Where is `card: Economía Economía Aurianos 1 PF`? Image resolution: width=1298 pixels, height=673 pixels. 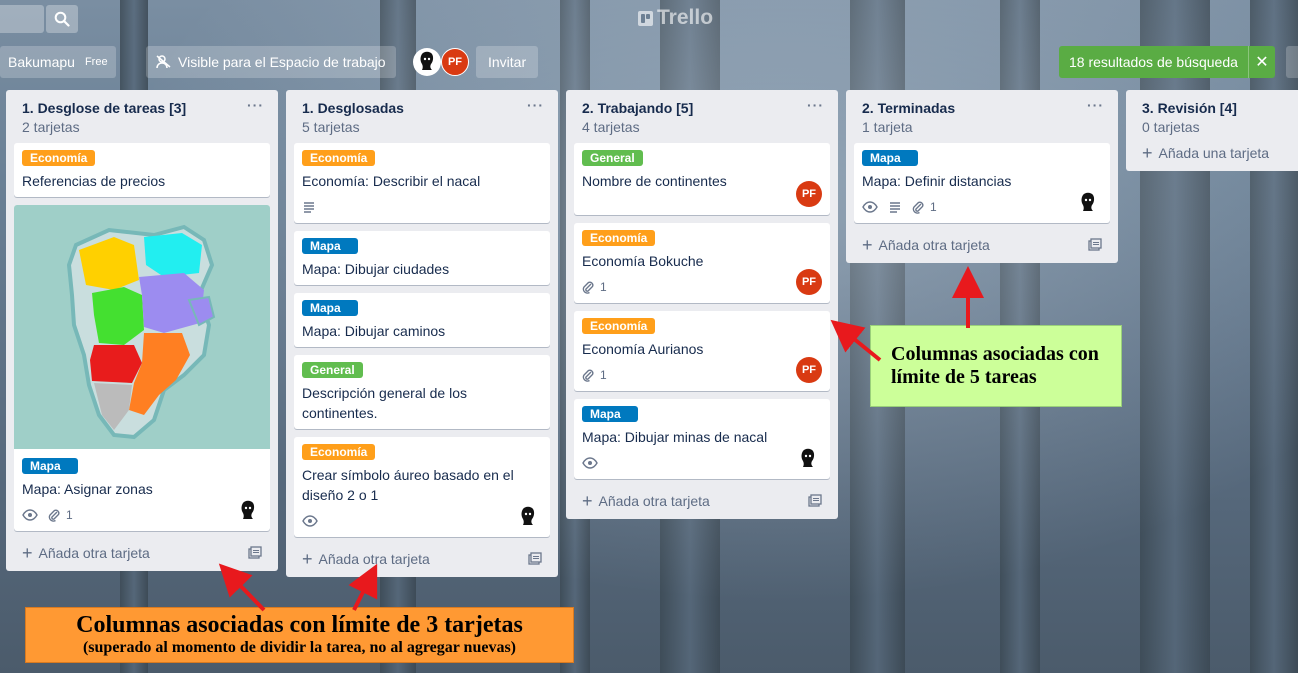 card: Economía Economía Aurianos 1 PF is located at coordinates (702, 351).